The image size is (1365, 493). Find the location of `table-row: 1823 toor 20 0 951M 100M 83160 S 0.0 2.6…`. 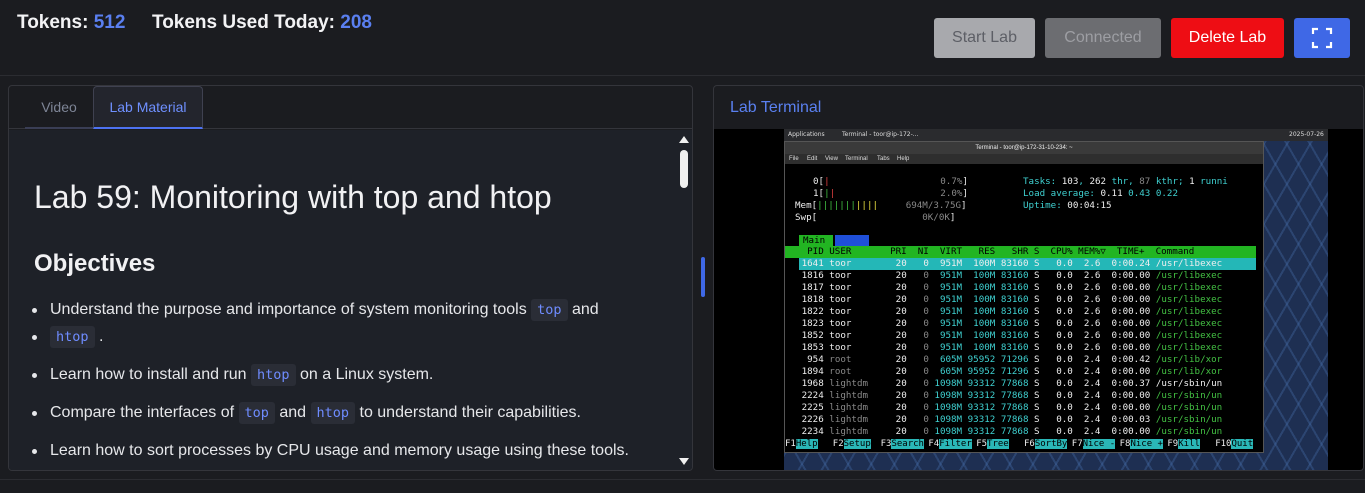

table-row: 1823 toor 20 0 951M 100M 83160 S 0.0 2.6… is located at coordinates (1004, 324).